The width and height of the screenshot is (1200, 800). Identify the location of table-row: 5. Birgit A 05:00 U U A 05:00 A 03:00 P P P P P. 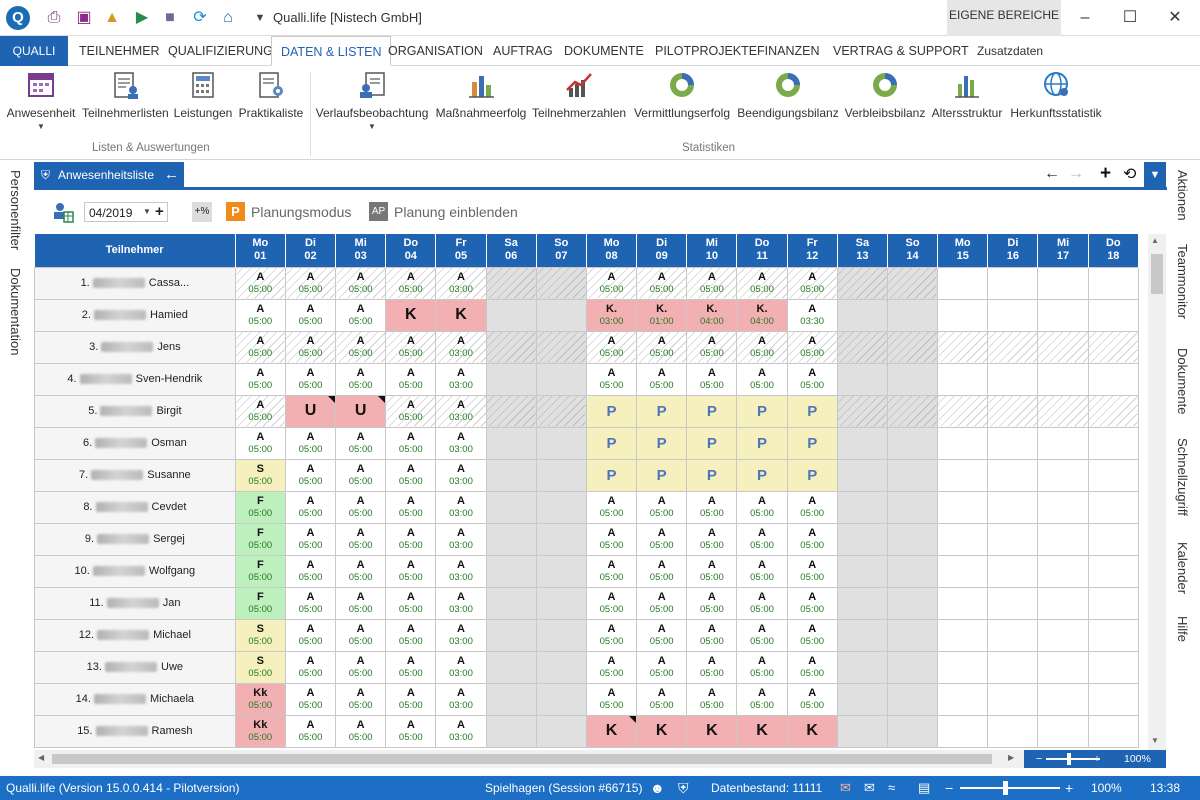
(587, 411).